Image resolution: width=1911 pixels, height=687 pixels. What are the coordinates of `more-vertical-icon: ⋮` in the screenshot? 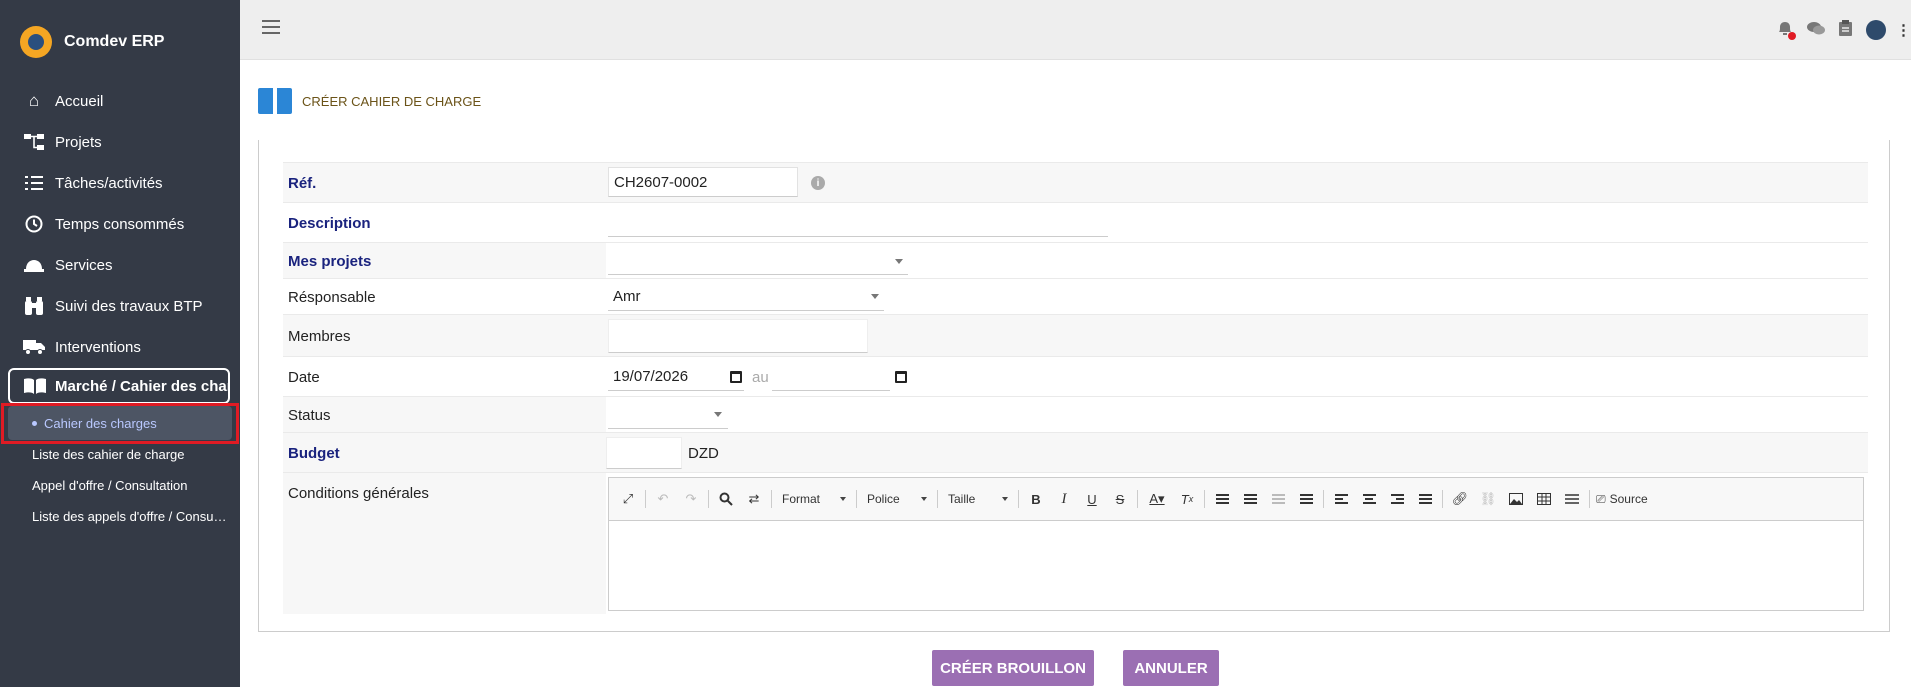 It's located at (1903, 30).